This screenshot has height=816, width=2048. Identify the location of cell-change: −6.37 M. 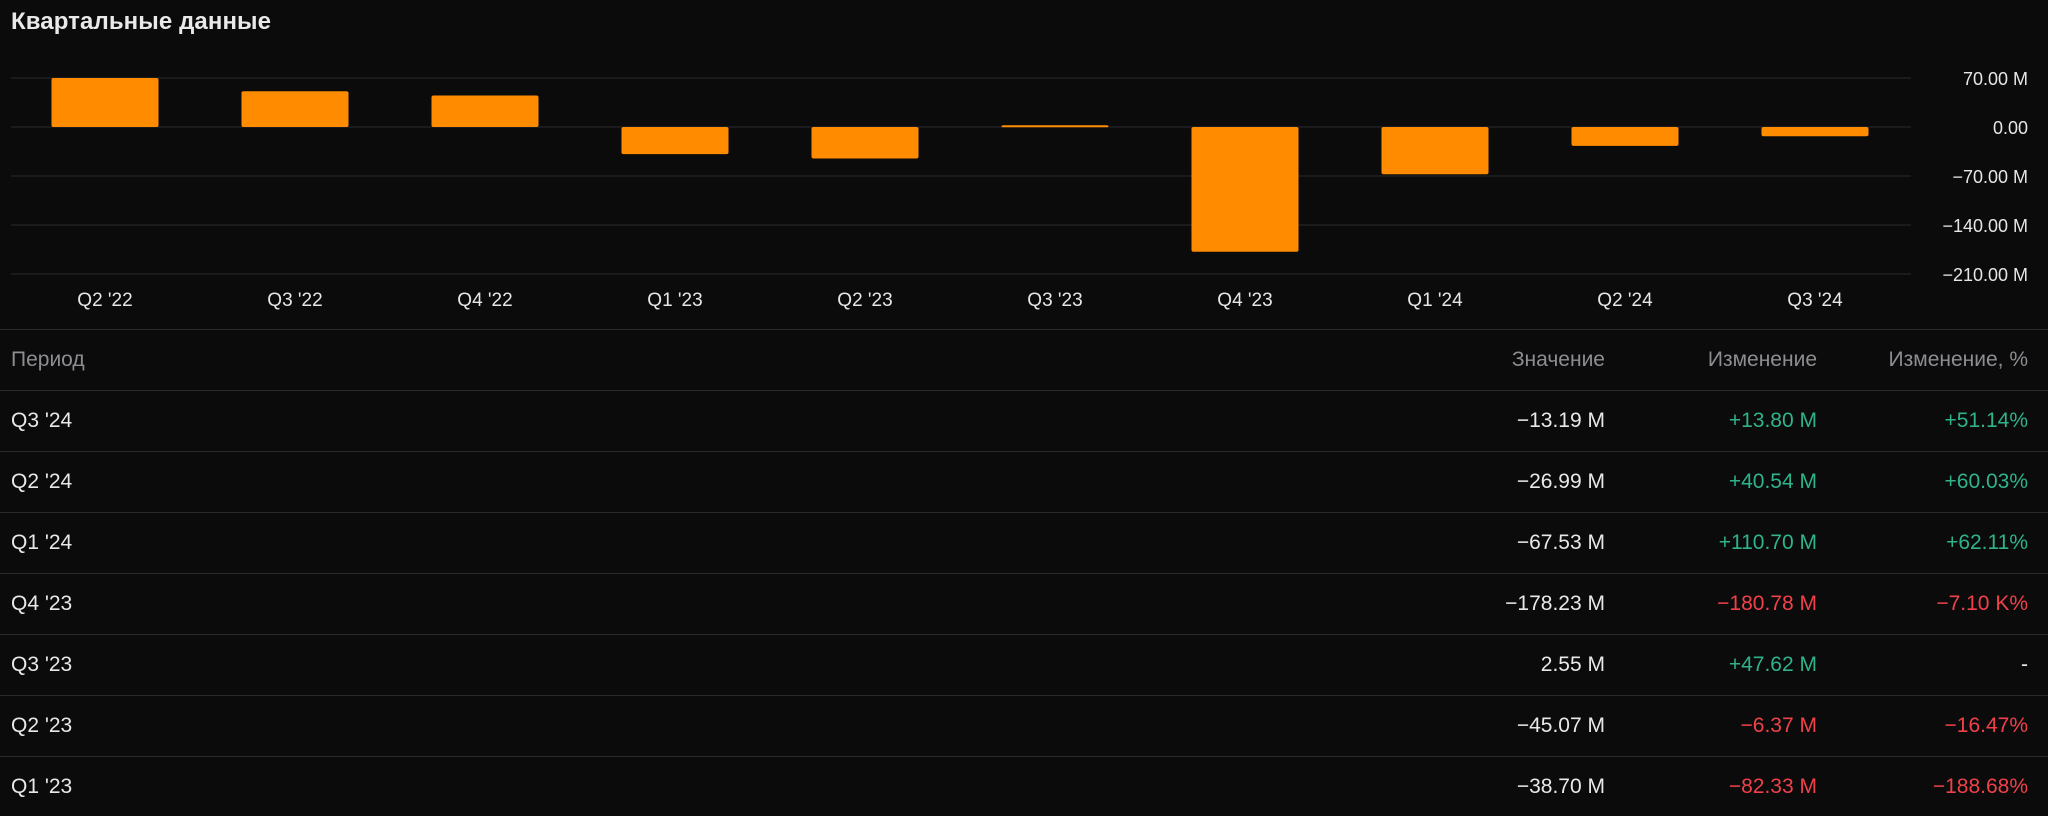
(1711, 726).